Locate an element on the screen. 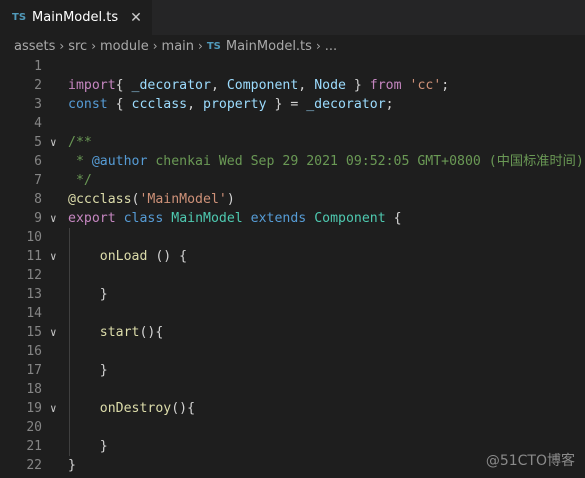  breadcrumb-main: main is located at coordinates (178, 46).